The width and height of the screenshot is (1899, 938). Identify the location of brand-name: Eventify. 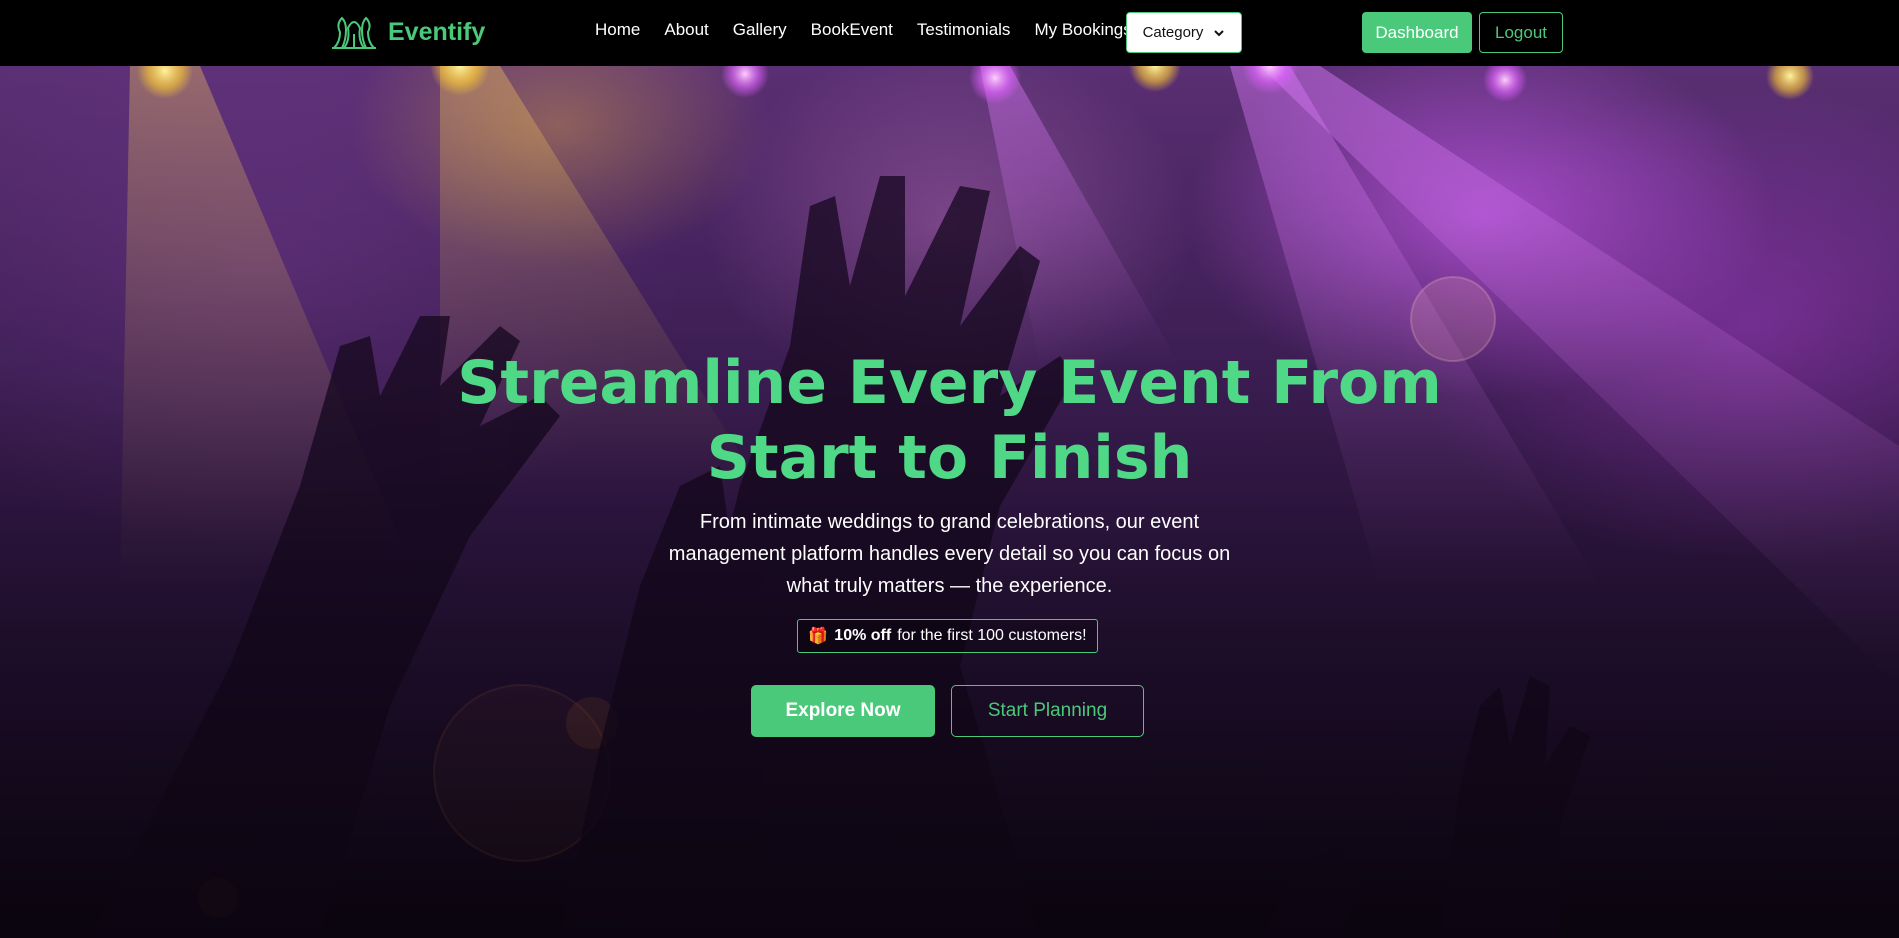
(437, 31).